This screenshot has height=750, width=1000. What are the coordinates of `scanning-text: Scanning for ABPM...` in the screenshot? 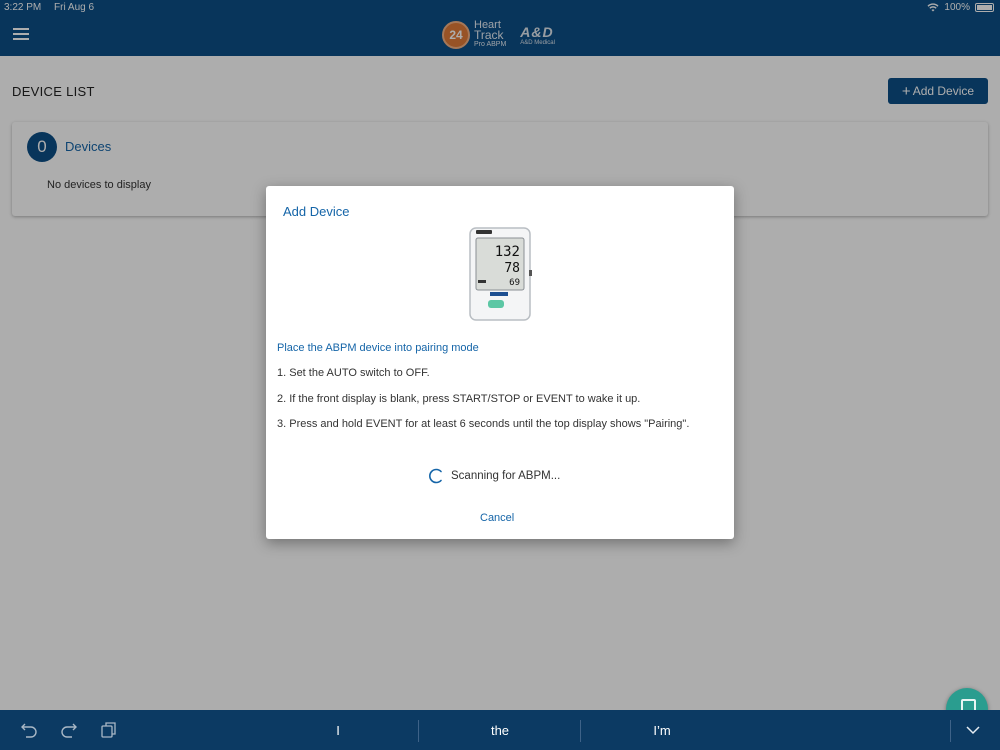 It's located at (506, 476).